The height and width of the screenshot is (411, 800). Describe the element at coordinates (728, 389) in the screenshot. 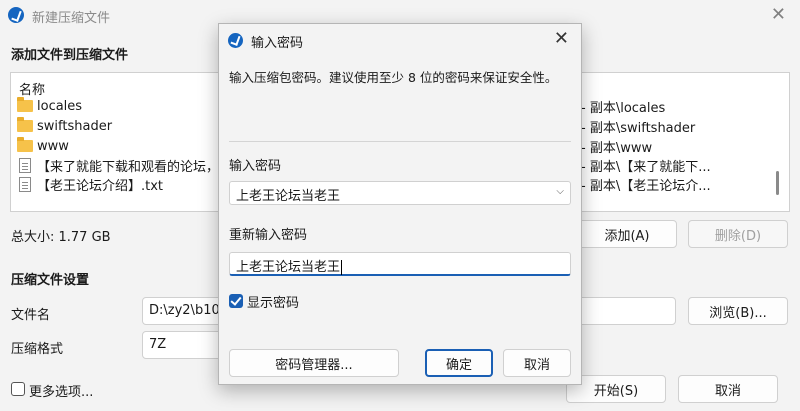

I see `cancel-button: 取消` at that location.